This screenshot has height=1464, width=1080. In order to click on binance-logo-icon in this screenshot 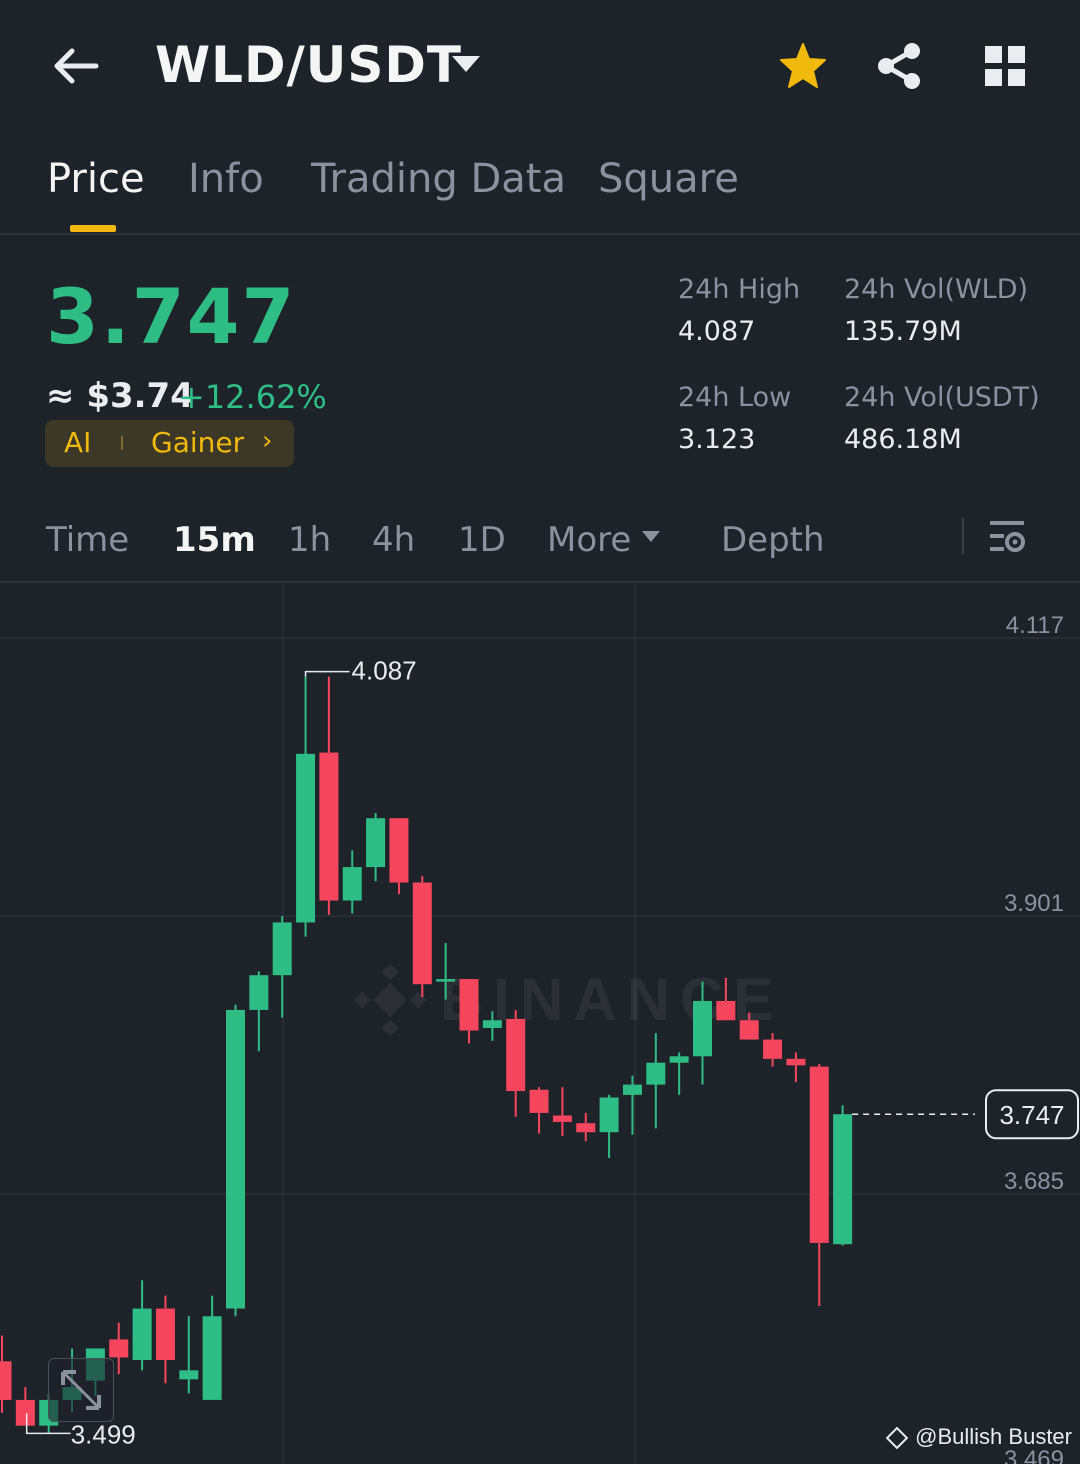, I will do `click(897, 1438)`.